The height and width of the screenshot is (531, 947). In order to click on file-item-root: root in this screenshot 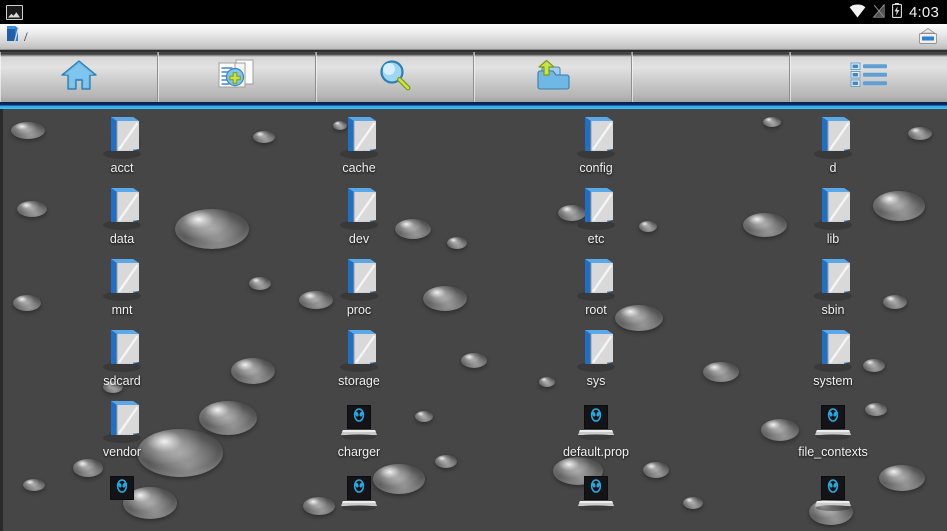, I will do `click(596, 286)`.